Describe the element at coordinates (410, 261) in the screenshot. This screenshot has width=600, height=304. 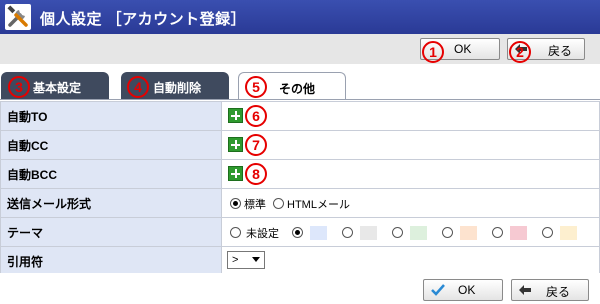
I see `quote-value: >` at that location.